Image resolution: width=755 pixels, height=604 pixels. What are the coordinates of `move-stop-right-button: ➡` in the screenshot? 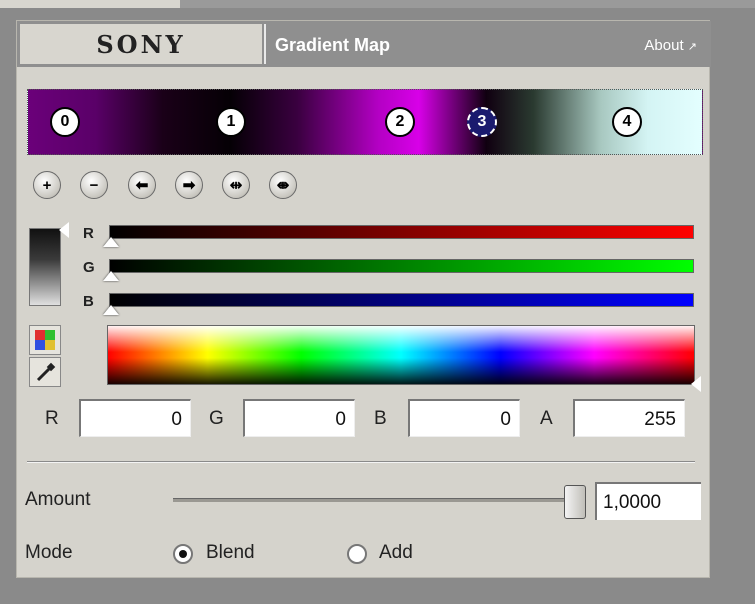 It's located at (189, 185).